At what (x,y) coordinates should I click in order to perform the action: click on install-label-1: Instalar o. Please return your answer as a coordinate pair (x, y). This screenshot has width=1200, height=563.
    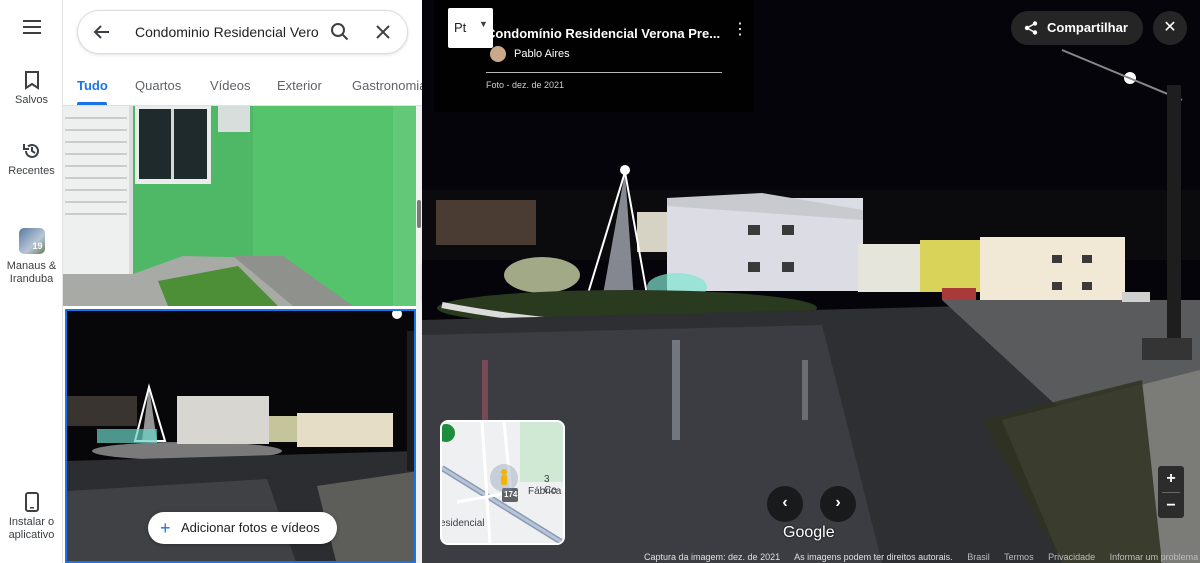
    Looking at the image, I should click on (31, 522).